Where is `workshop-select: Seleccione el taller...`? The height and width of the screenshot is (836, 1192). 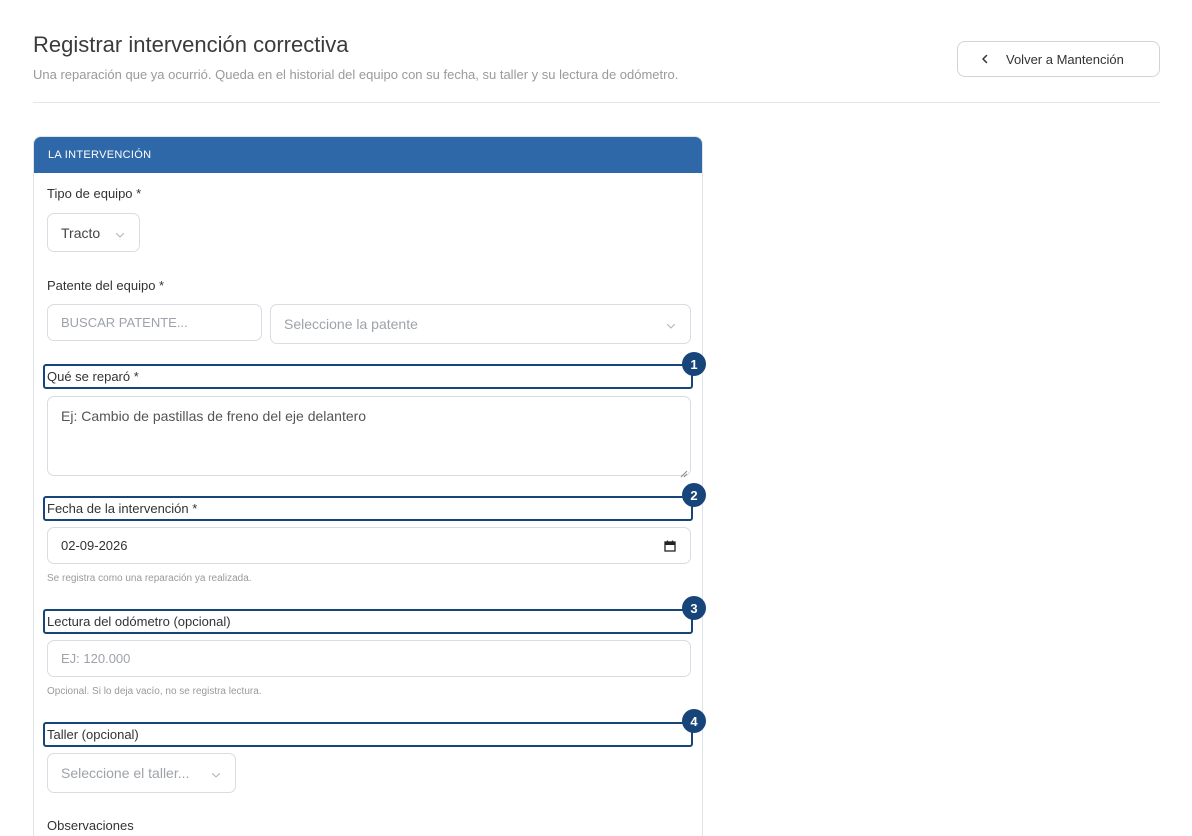
workshop-select: Seleccione el taller... is located at coordinates (141, 773).